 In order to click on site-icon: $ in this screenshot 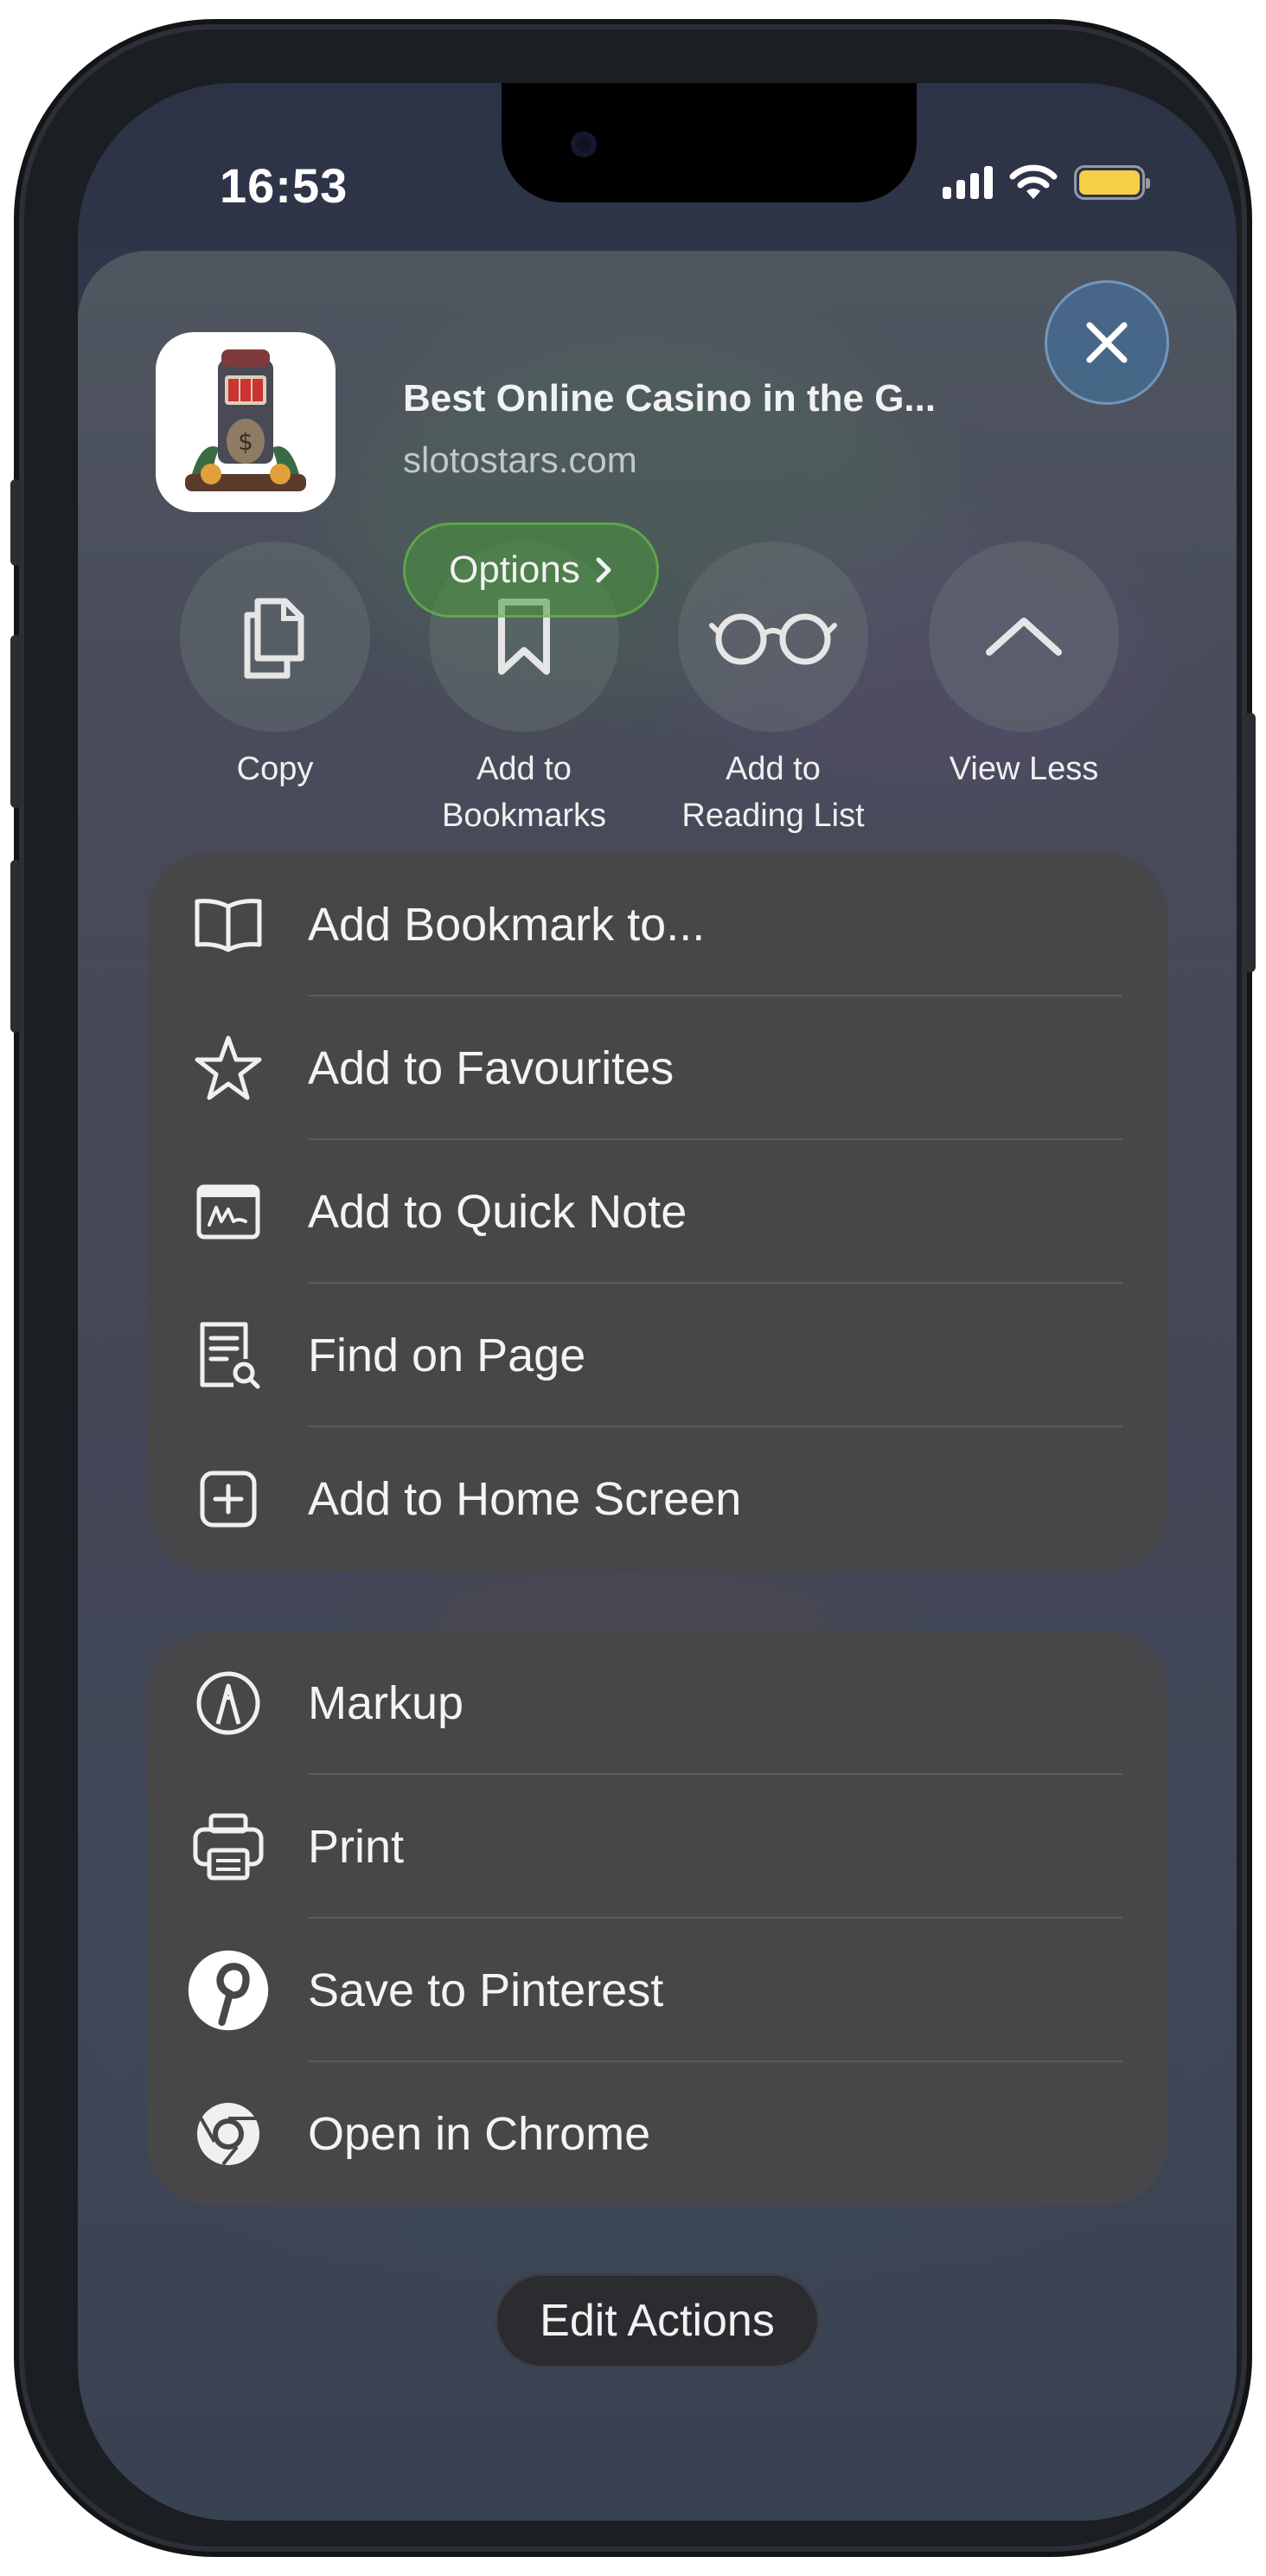, I will do `click(246, 422)`.